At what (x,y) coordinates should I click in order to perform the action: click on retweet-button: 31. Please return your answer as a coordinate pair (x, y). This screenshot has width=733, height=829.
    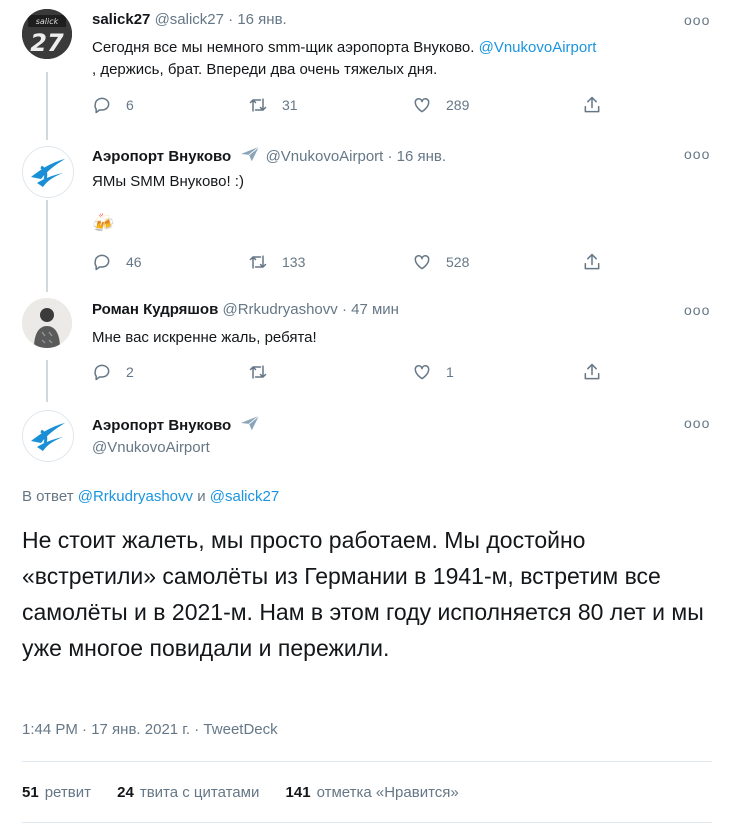
    Looking at the image, I should click on (273, 105).